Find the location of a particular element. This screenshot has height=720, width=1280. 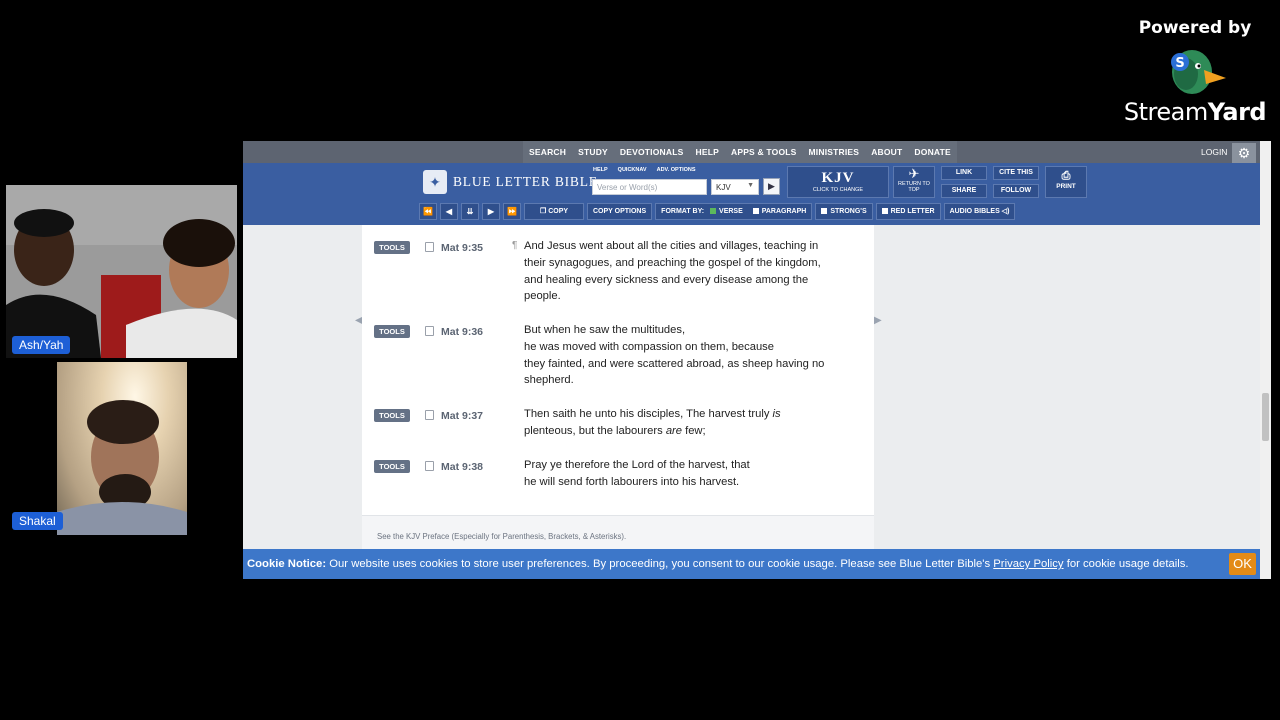

verse-line: But when he saw the multitudes, is located at coordinates (605, 330).